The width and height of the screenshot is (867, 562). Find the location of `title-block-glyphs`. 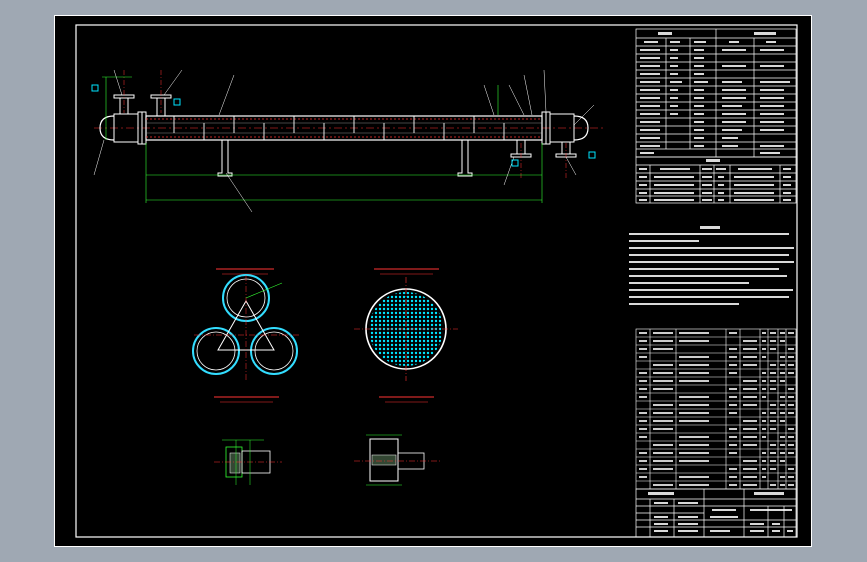

title-block-glyphs is located at coordinates (720, 512).